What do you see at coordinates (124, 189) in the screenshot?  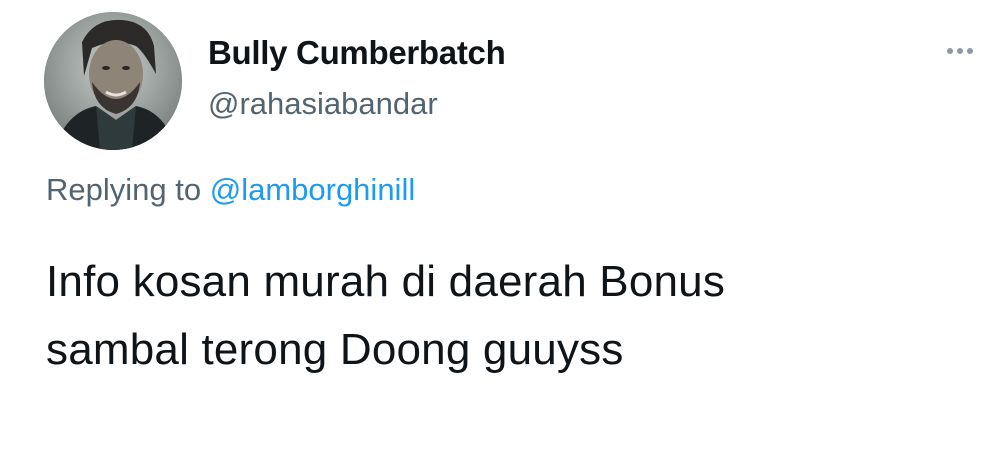 I see `replying-to-label: Replying to` at bounding box center [124, 189].